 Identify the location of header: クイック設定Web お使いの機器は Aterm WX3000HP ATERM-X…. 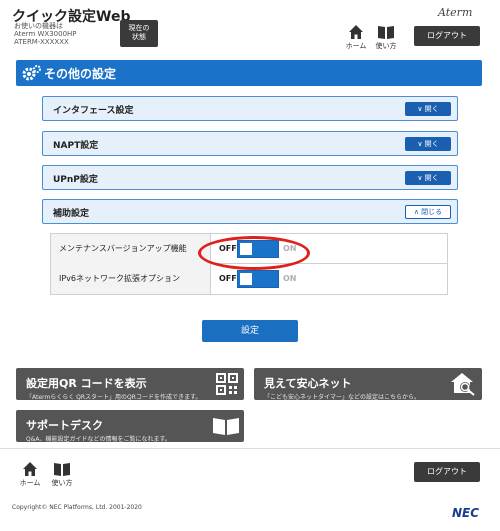
(250, 28).